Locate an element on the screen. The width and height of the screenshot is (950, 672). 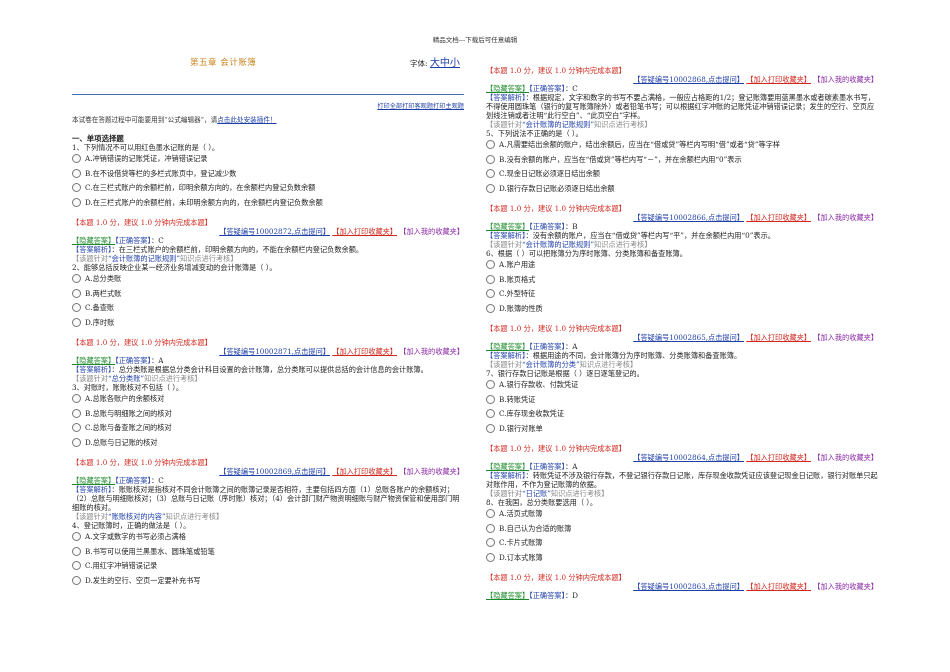
answer-option: B.自己认为合适的账簿 is located at coordinates (682, 529).